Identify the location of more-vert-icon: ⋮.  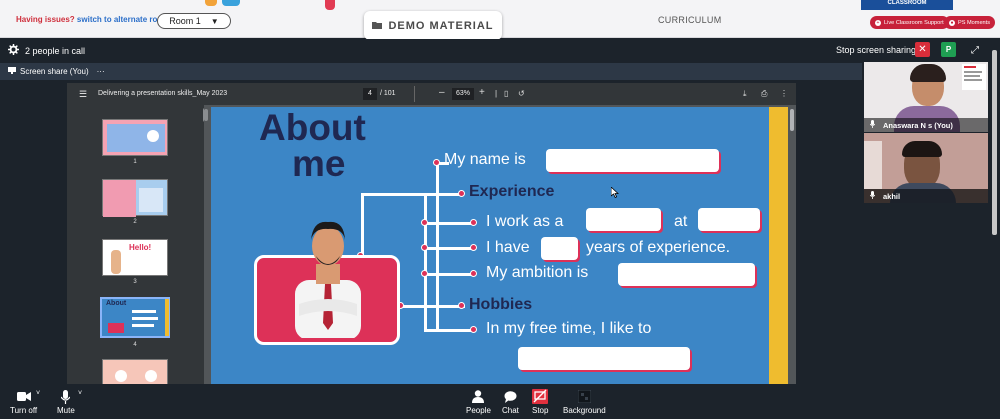
(784, 93).